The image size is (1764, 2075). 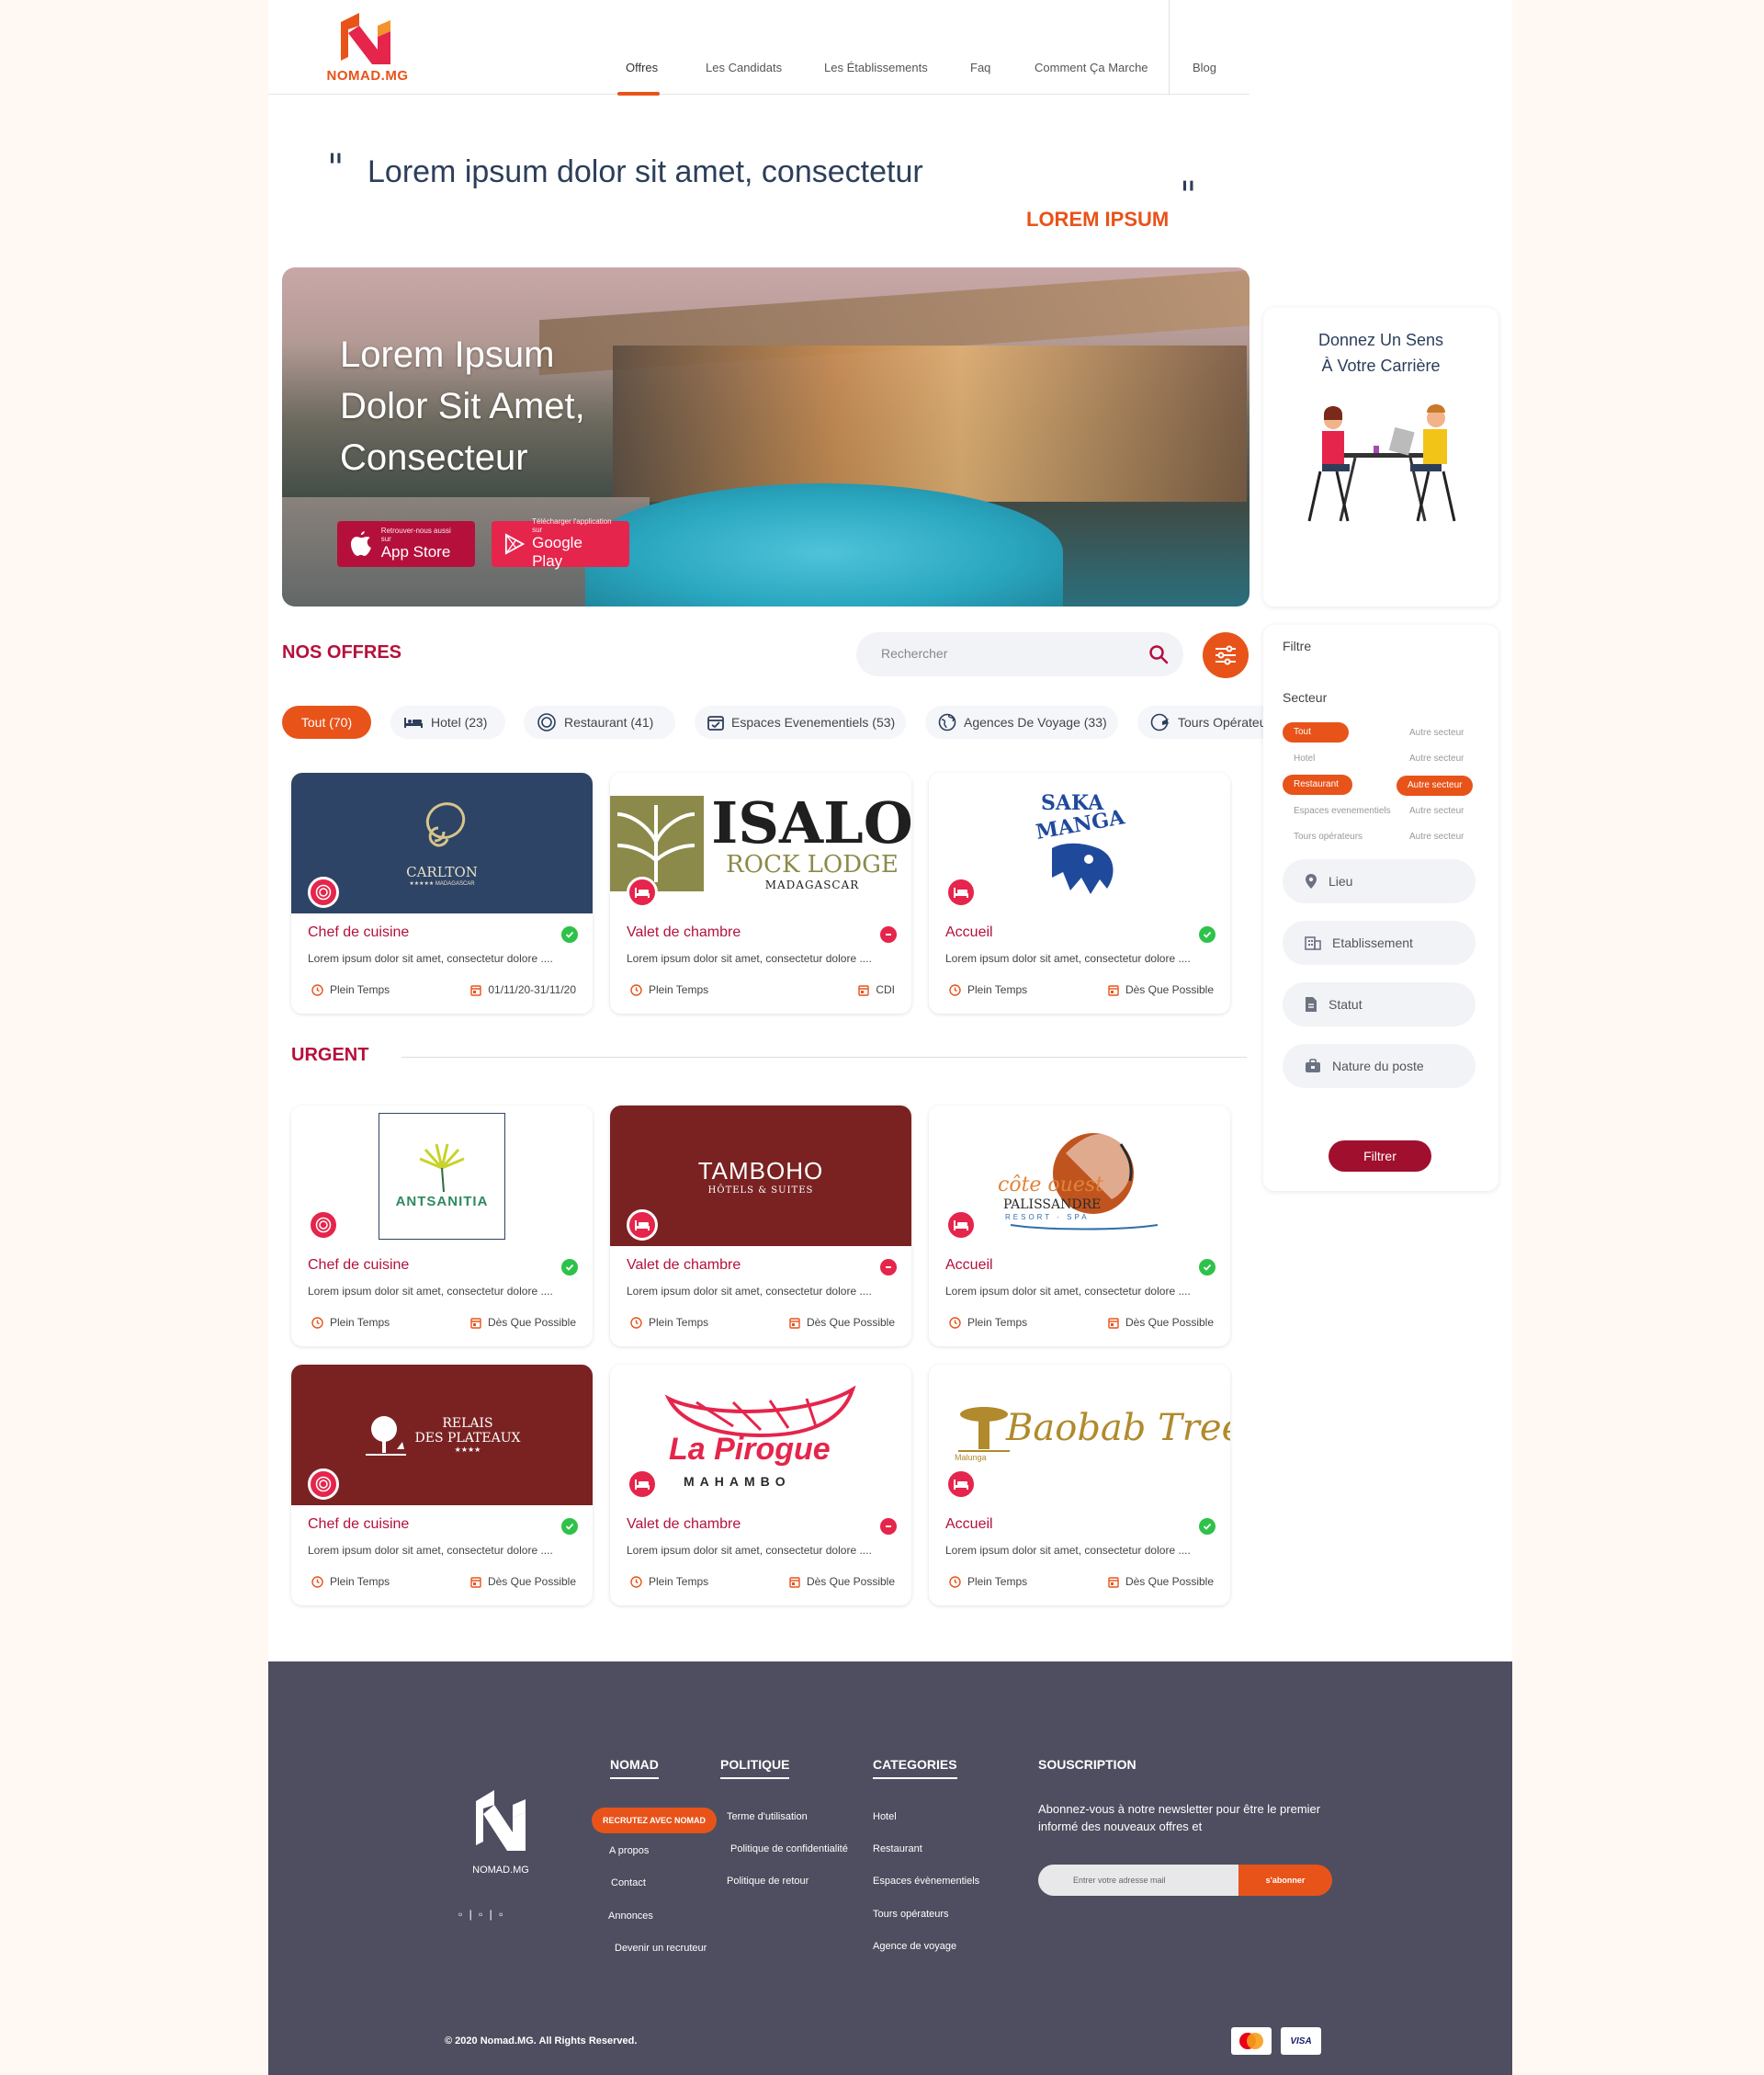 What do you see at coordinates (767, 1816) in the screenshot?
I see `footer-link-terme: Terme d'utilisation` at bounding box center [767, 1816].